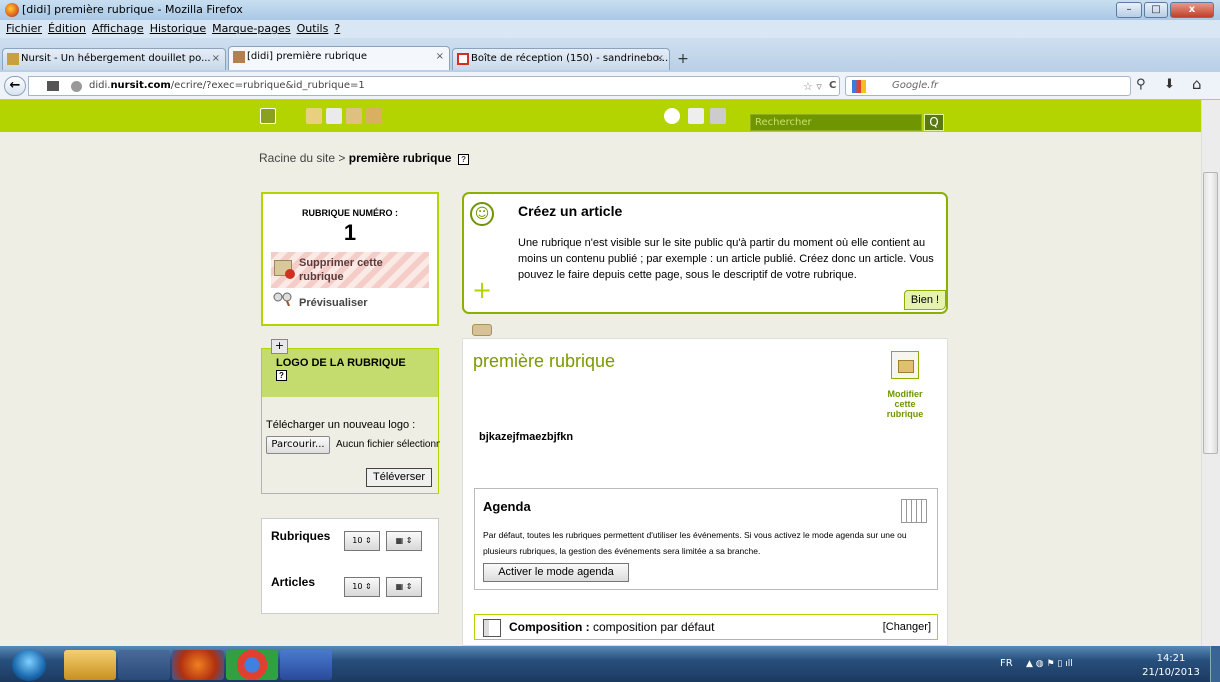 Image resolution: width=1220 pixels, height=682 pixels. Describe the element at coordinates (482, 330) in the screenshot. I see `rubrique-folder-icon` at that location.